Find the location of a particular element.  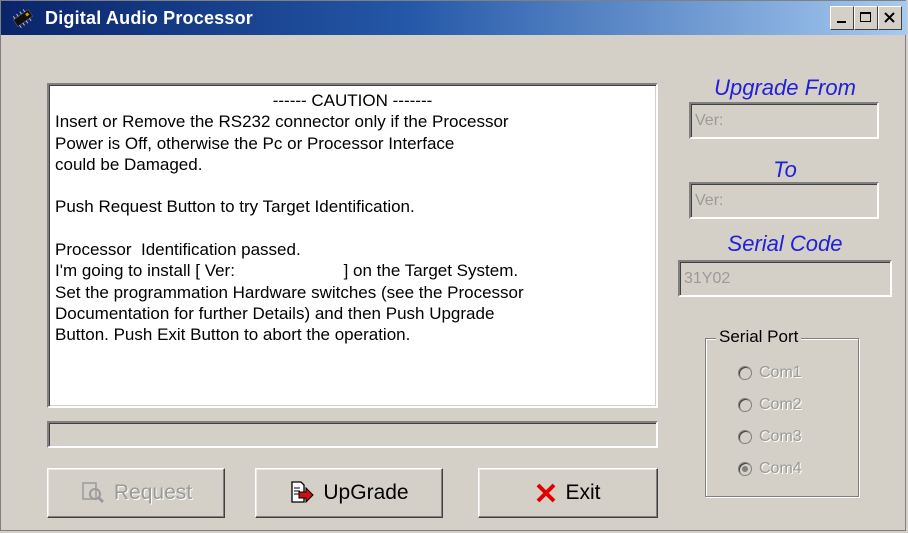

red-x-icon is located at coordinates (546, 493).